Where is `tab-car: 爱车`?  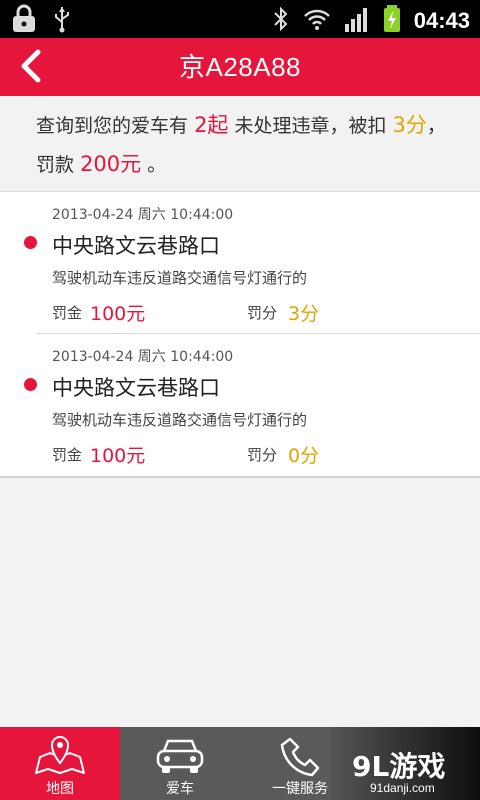 tab-car: 爱车 is located at coordinates (180, 763).